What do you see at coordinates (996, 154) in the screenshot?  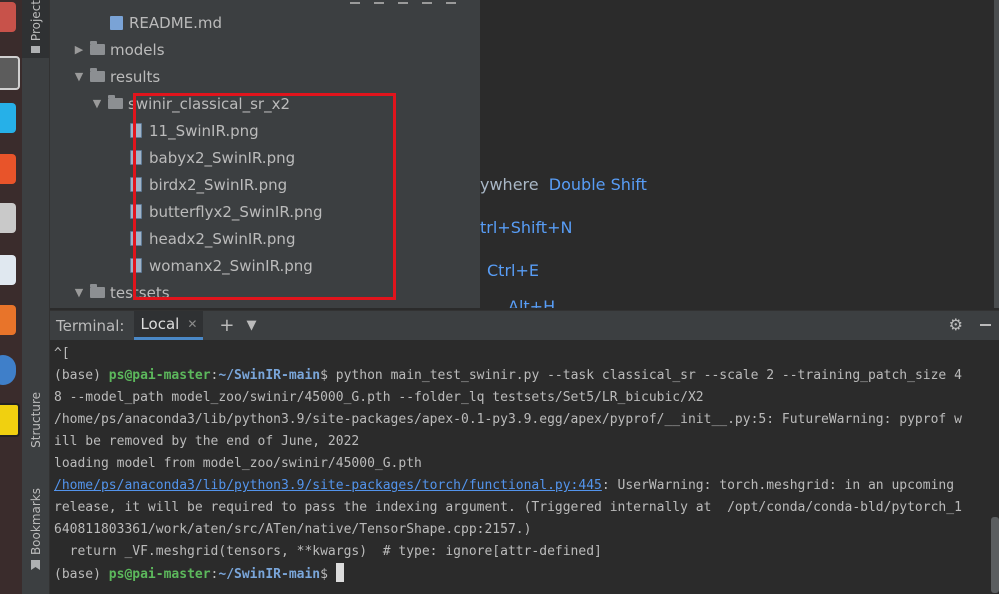 I see `right-tool-stripe` at bounding box center [996, 154].